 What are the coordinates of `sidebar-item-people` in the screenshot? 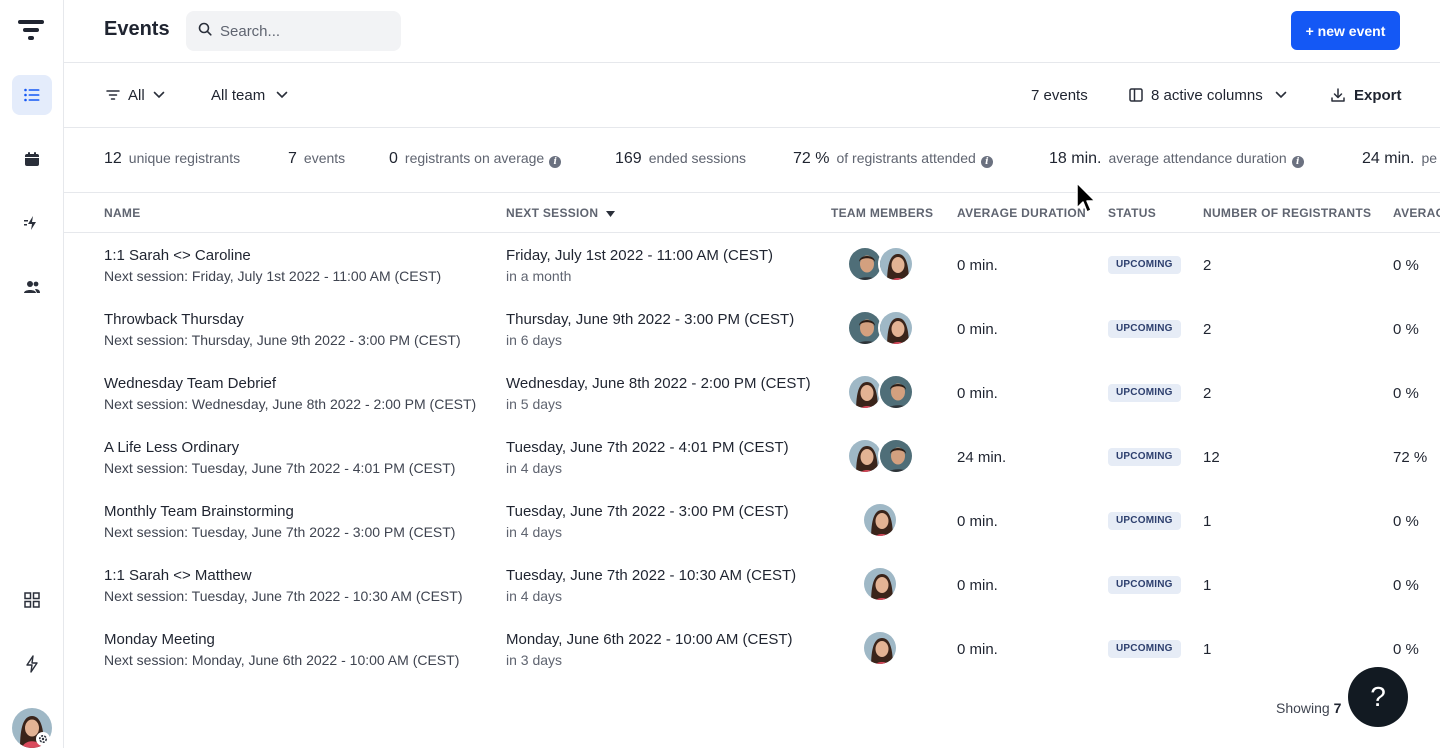 It's located at (32, 287).